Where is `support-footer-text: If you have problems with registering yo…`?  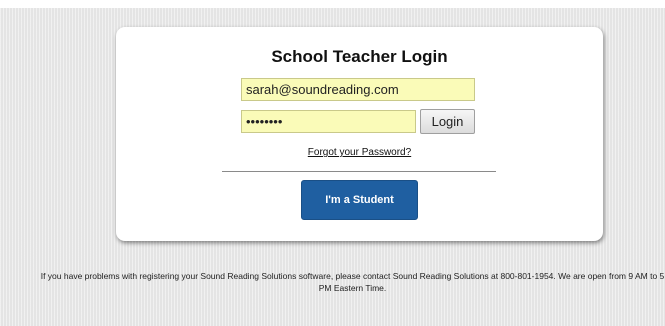 support-footer-text: If you have problems with registering yo… is located at coordinates (352, 282).